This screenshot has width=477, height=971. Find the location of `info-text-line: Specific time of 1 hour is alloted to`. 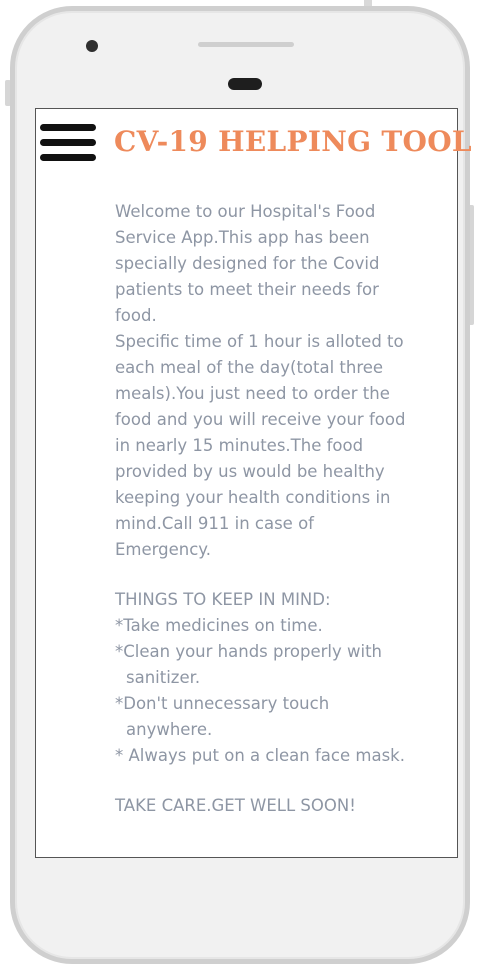

info-text-line: Specific time of 1 hour is alloted to is located at coordinates (259, 341).